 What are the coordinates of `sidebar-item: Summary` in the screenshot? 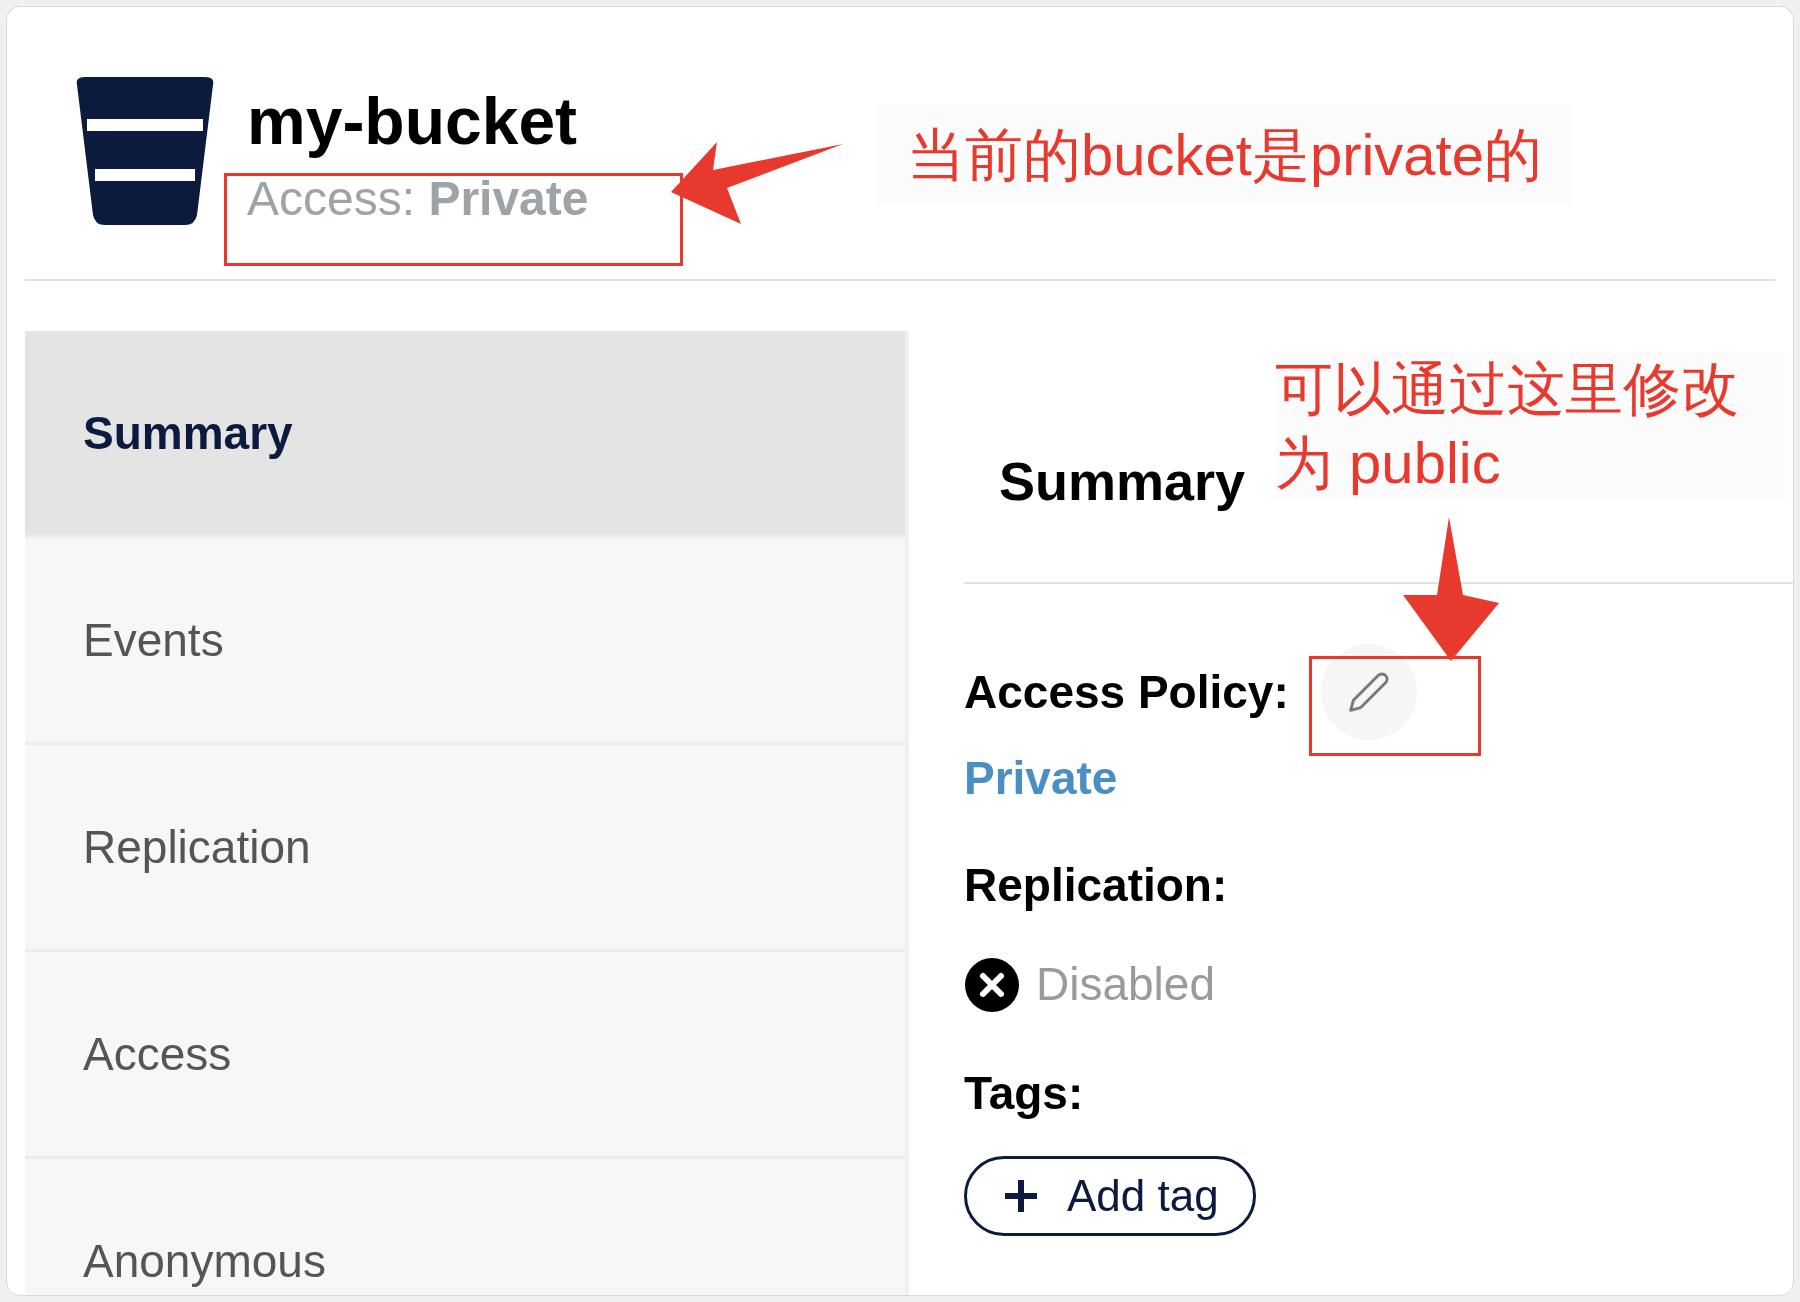 It's located at (465, 433).